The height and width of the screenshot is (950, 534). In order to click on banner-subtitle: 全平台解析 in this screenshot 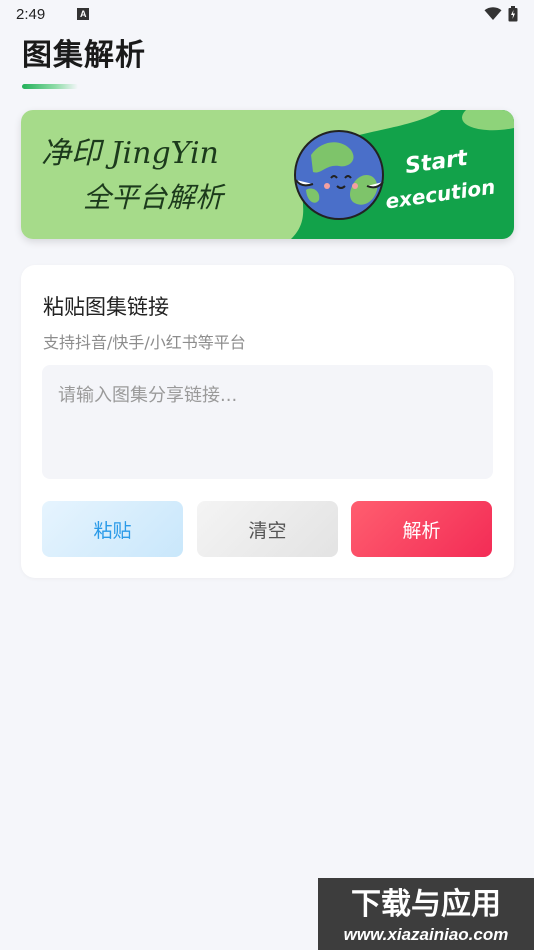, I will do `click(153, 197)`.